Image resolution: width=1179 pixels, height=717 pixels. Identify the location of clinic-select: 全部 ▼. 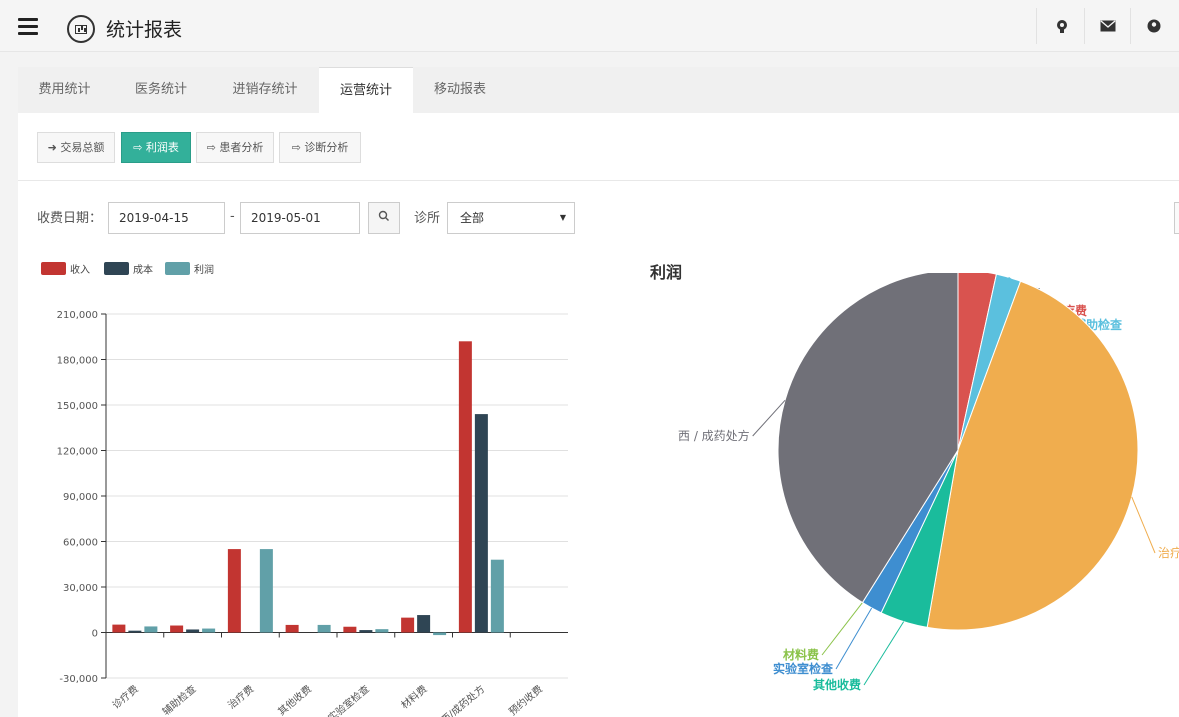
(511, 218).